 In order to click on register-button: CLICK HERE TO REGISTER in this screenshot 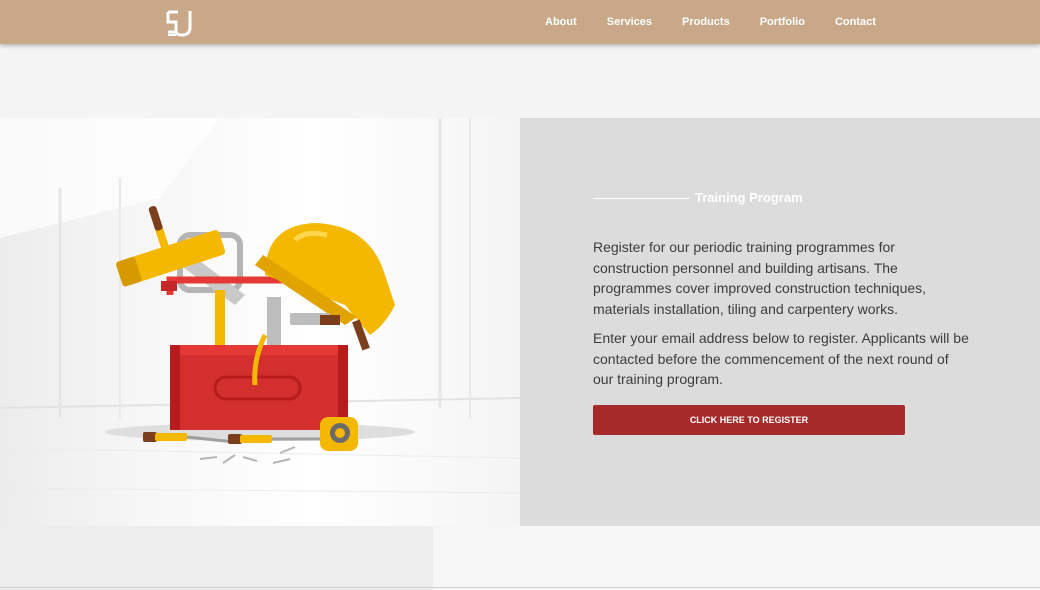, I will do `click(749, 420)`.